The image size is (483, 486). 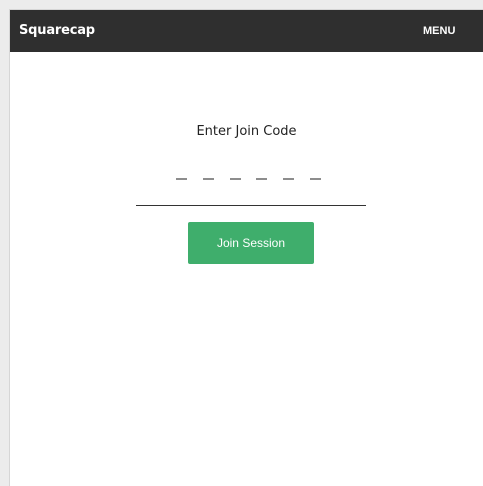 I want to click on menu-button: MENU, so click(x=439, y=31).